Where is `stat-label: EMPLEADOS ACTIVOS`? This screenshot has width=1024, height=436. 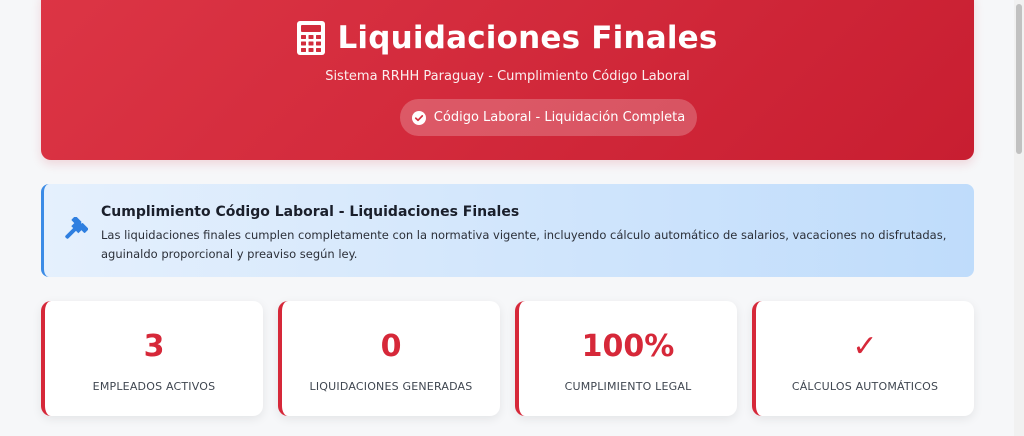
stat-label: EMPLEADOS ACTIVOS is located at coordinates (154, 386).